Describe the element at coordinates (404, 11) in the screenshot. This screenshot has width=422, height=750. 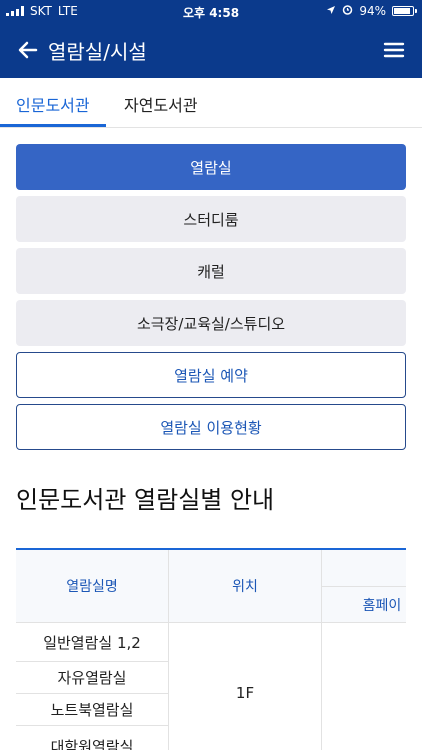
I see `battery-icon` at that location.